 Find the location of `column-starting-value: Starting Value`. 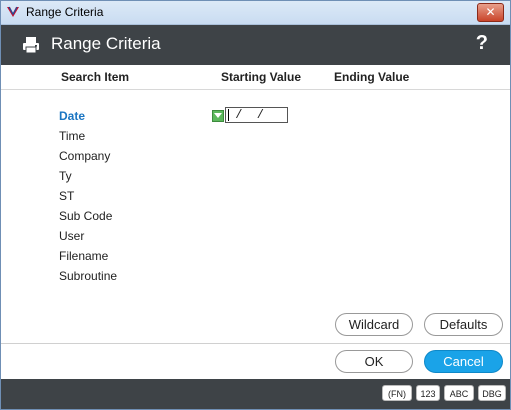

column-starting-value: Starting Value is located at coordinates (261, 77).